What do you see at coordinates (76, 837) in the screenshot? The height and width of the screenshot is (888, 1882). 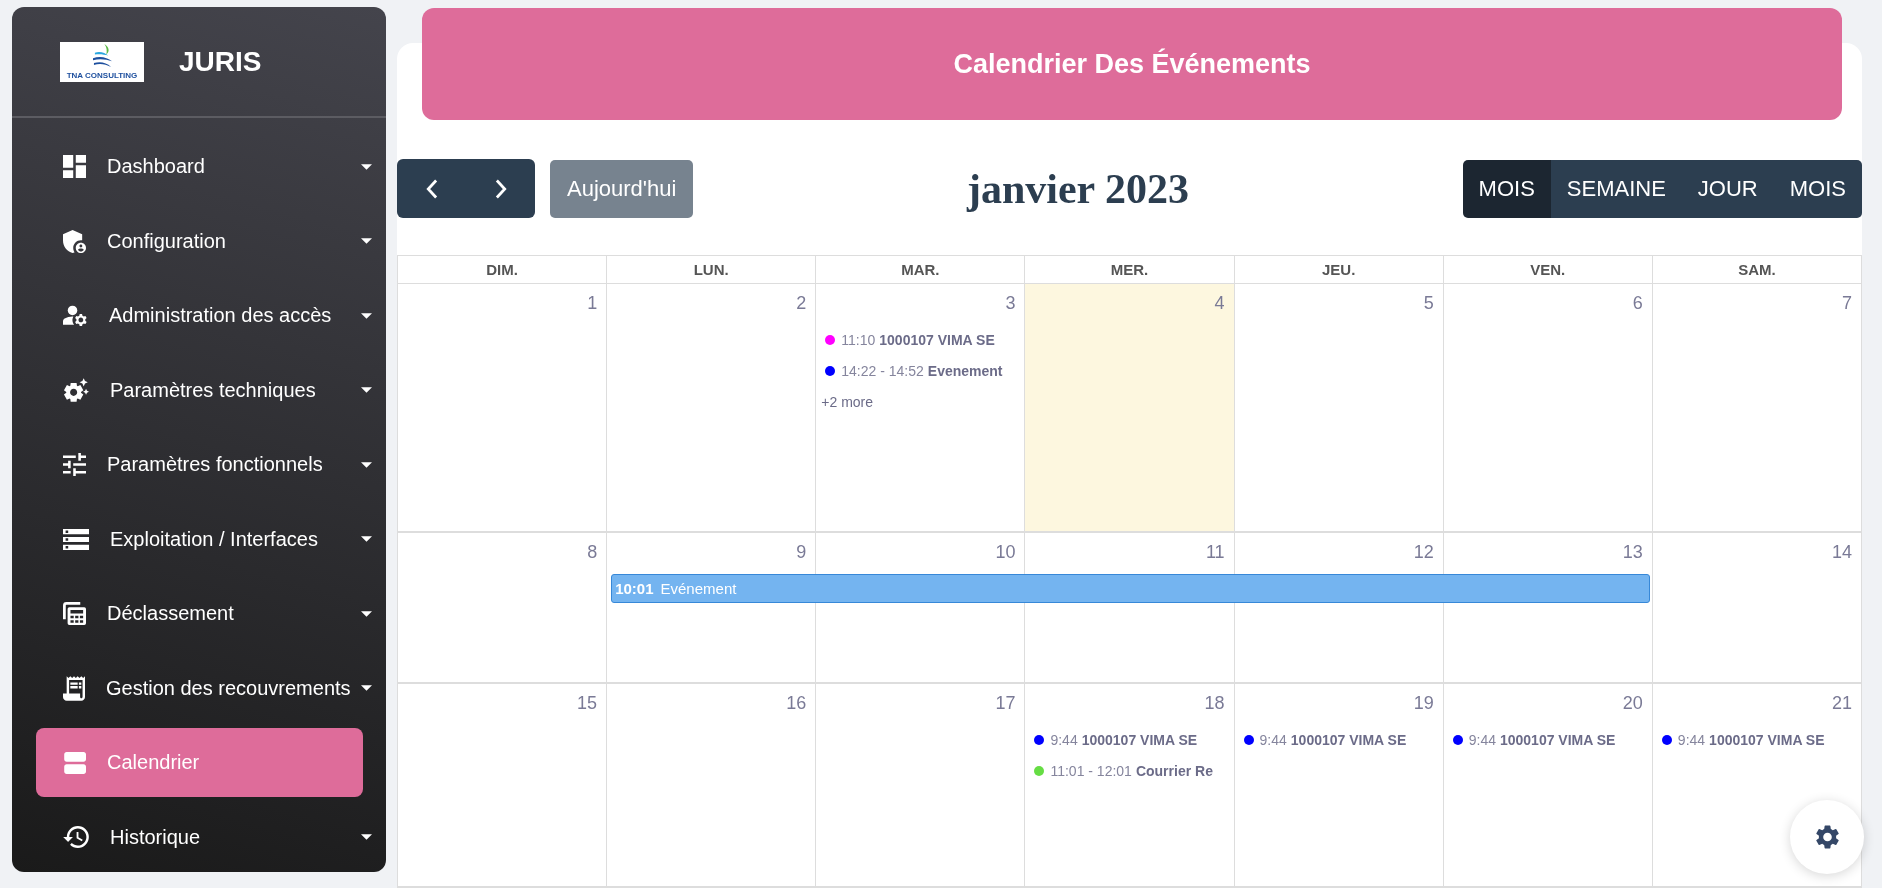 I see `history-icon` at bounding box center [76, 837].